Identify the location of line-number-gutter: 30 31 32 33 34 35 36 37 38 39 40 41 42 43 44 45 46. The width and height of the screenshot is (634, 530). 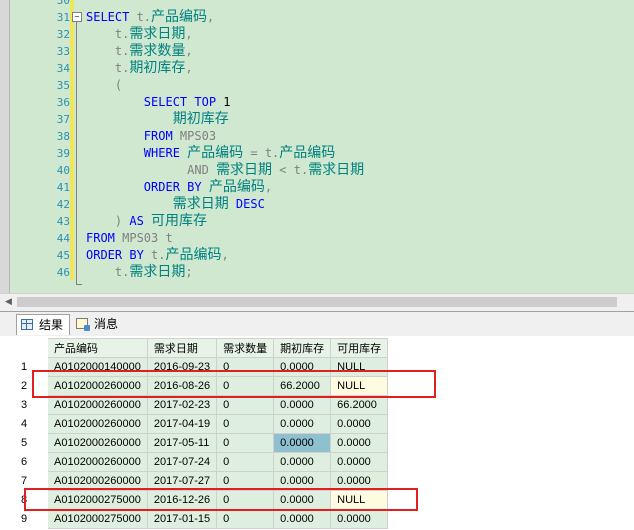
(40, 146).